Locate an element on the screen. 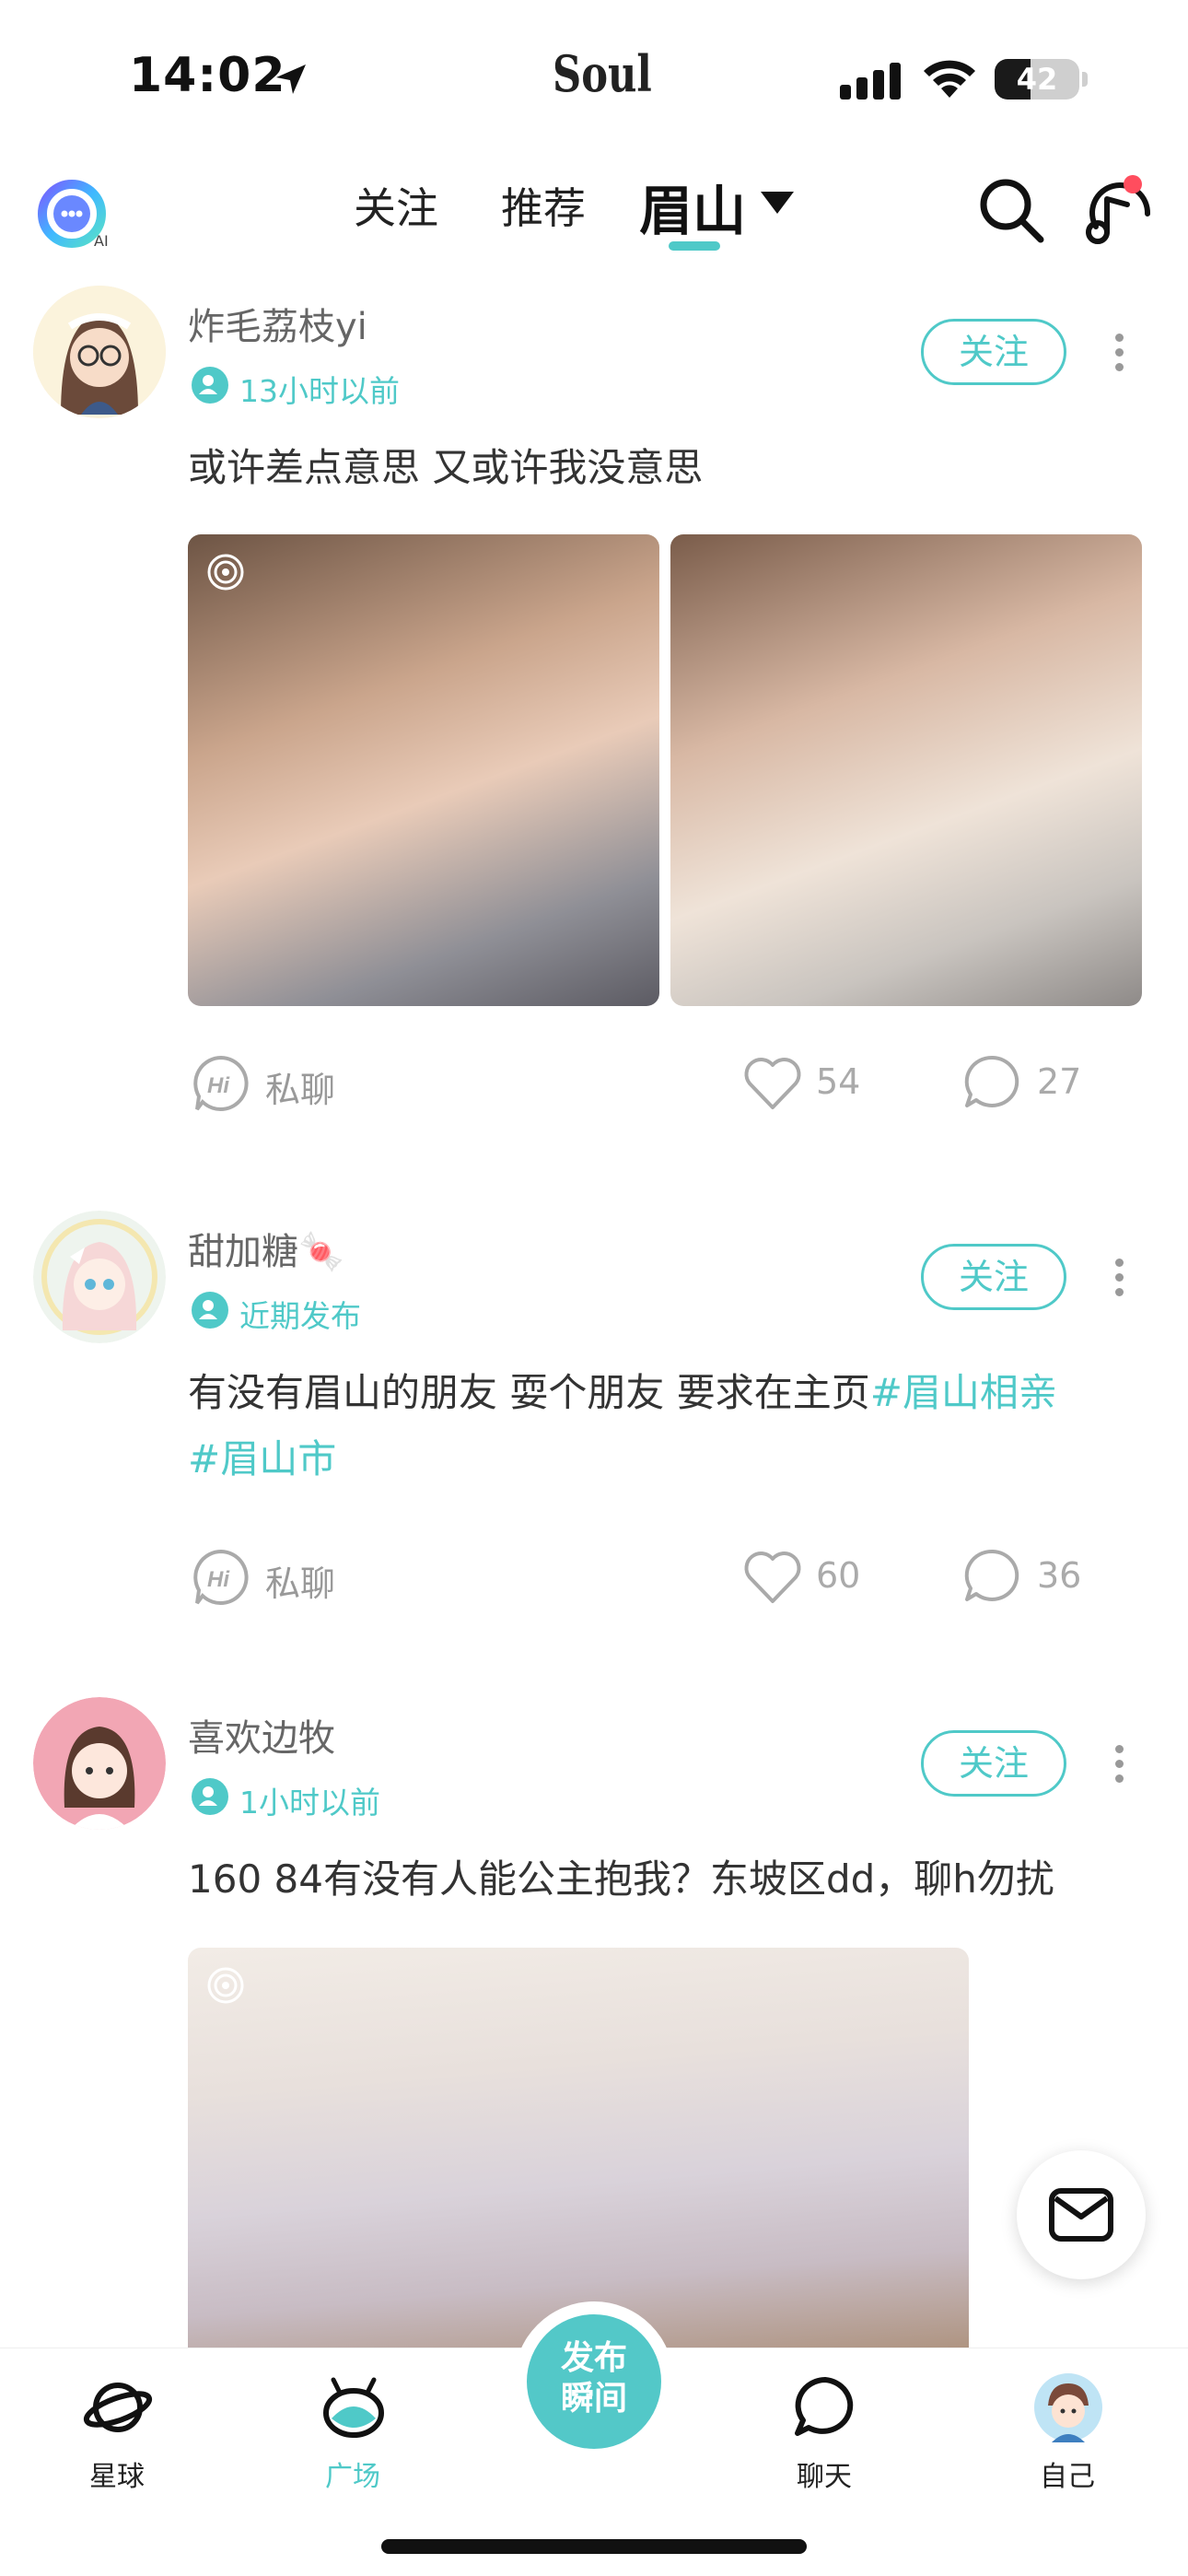 Image resolution: width=1188 pixels, height=2576 pixels. publish-moment-button: 发布 瞬间 is located at coordinates (594, 2381).